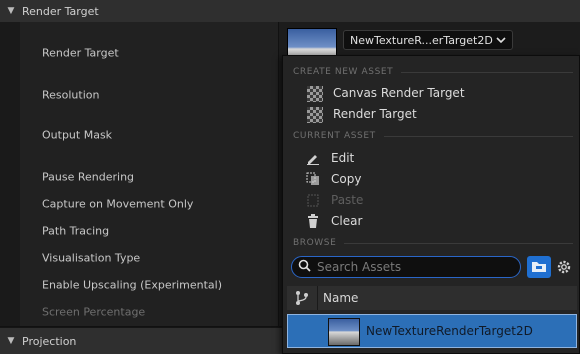  I want to click on source-control-icon, so click(302, 299).